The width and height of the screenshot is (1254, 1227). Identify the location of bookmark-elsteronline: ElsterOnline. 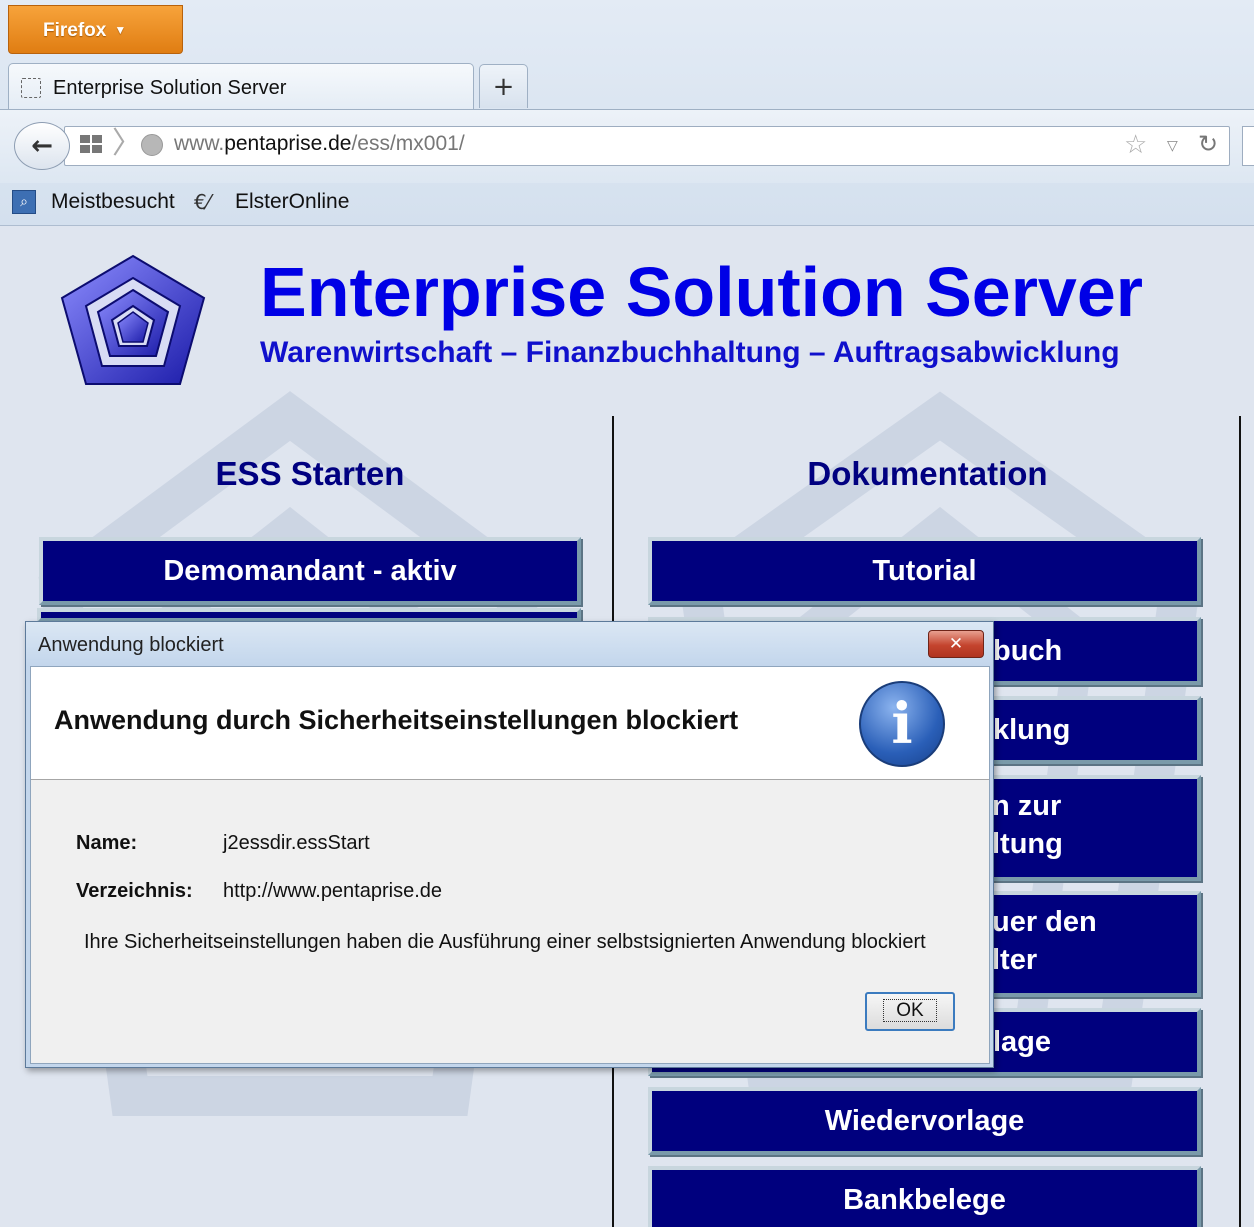
(292, 202).